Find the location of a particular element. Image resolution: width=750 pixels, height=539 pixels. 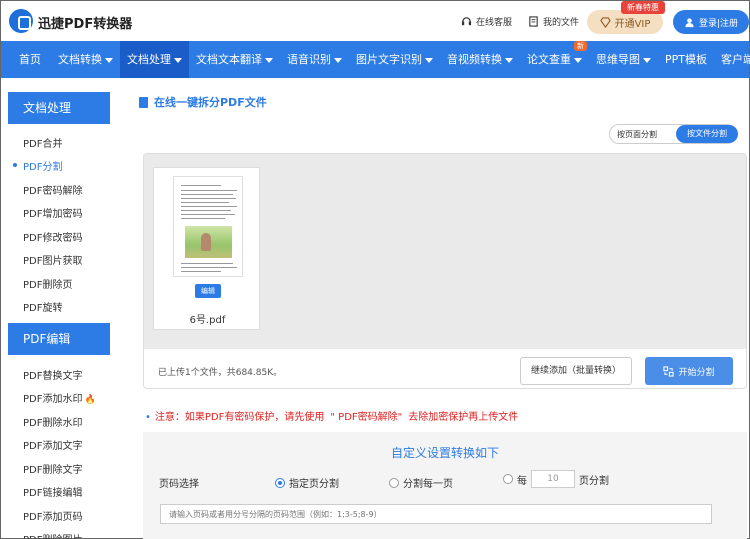

nav-media: 音视频转换 is located at coordinates (480, 59).